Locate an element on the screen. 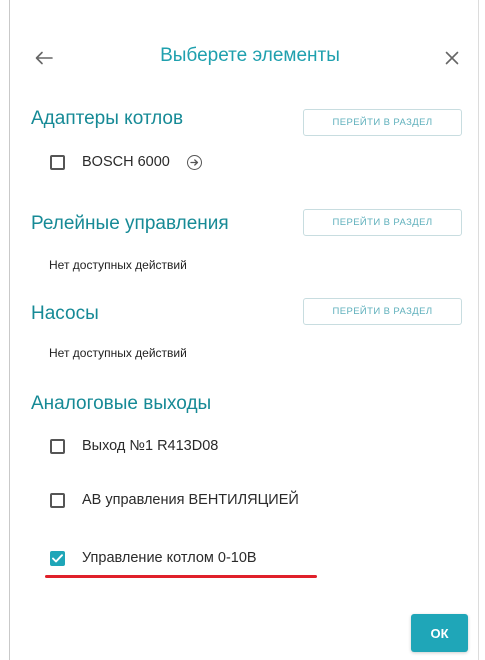 The height and width of the screenshot is (660, 485). list-item-boiler-control: Управление котлом 0-10В is located at coordinates (153, 558).